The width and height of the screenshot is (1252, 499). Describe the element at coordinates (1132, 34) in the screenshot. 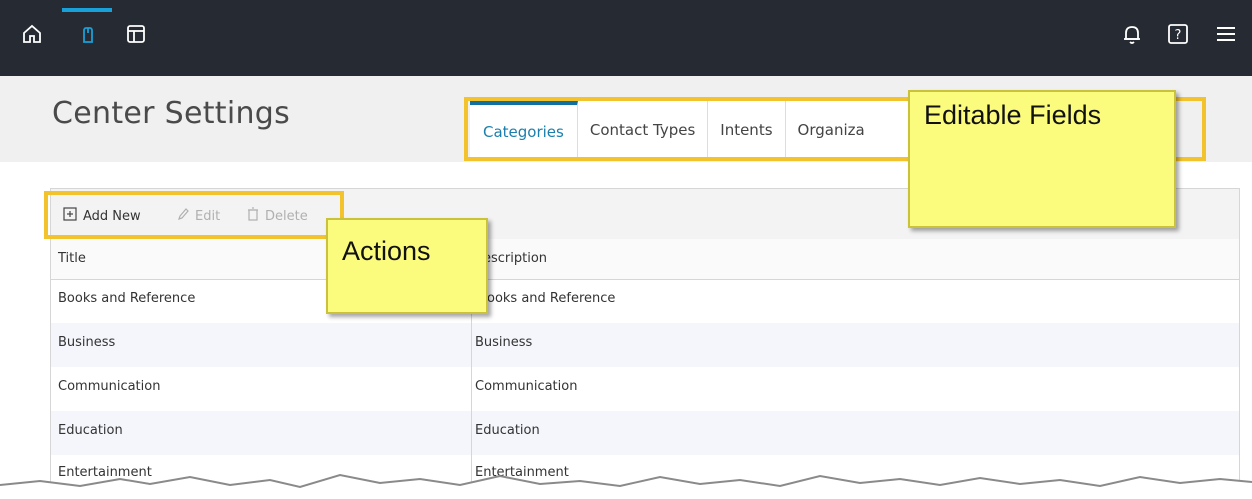

I see `bell-icon` at that location.